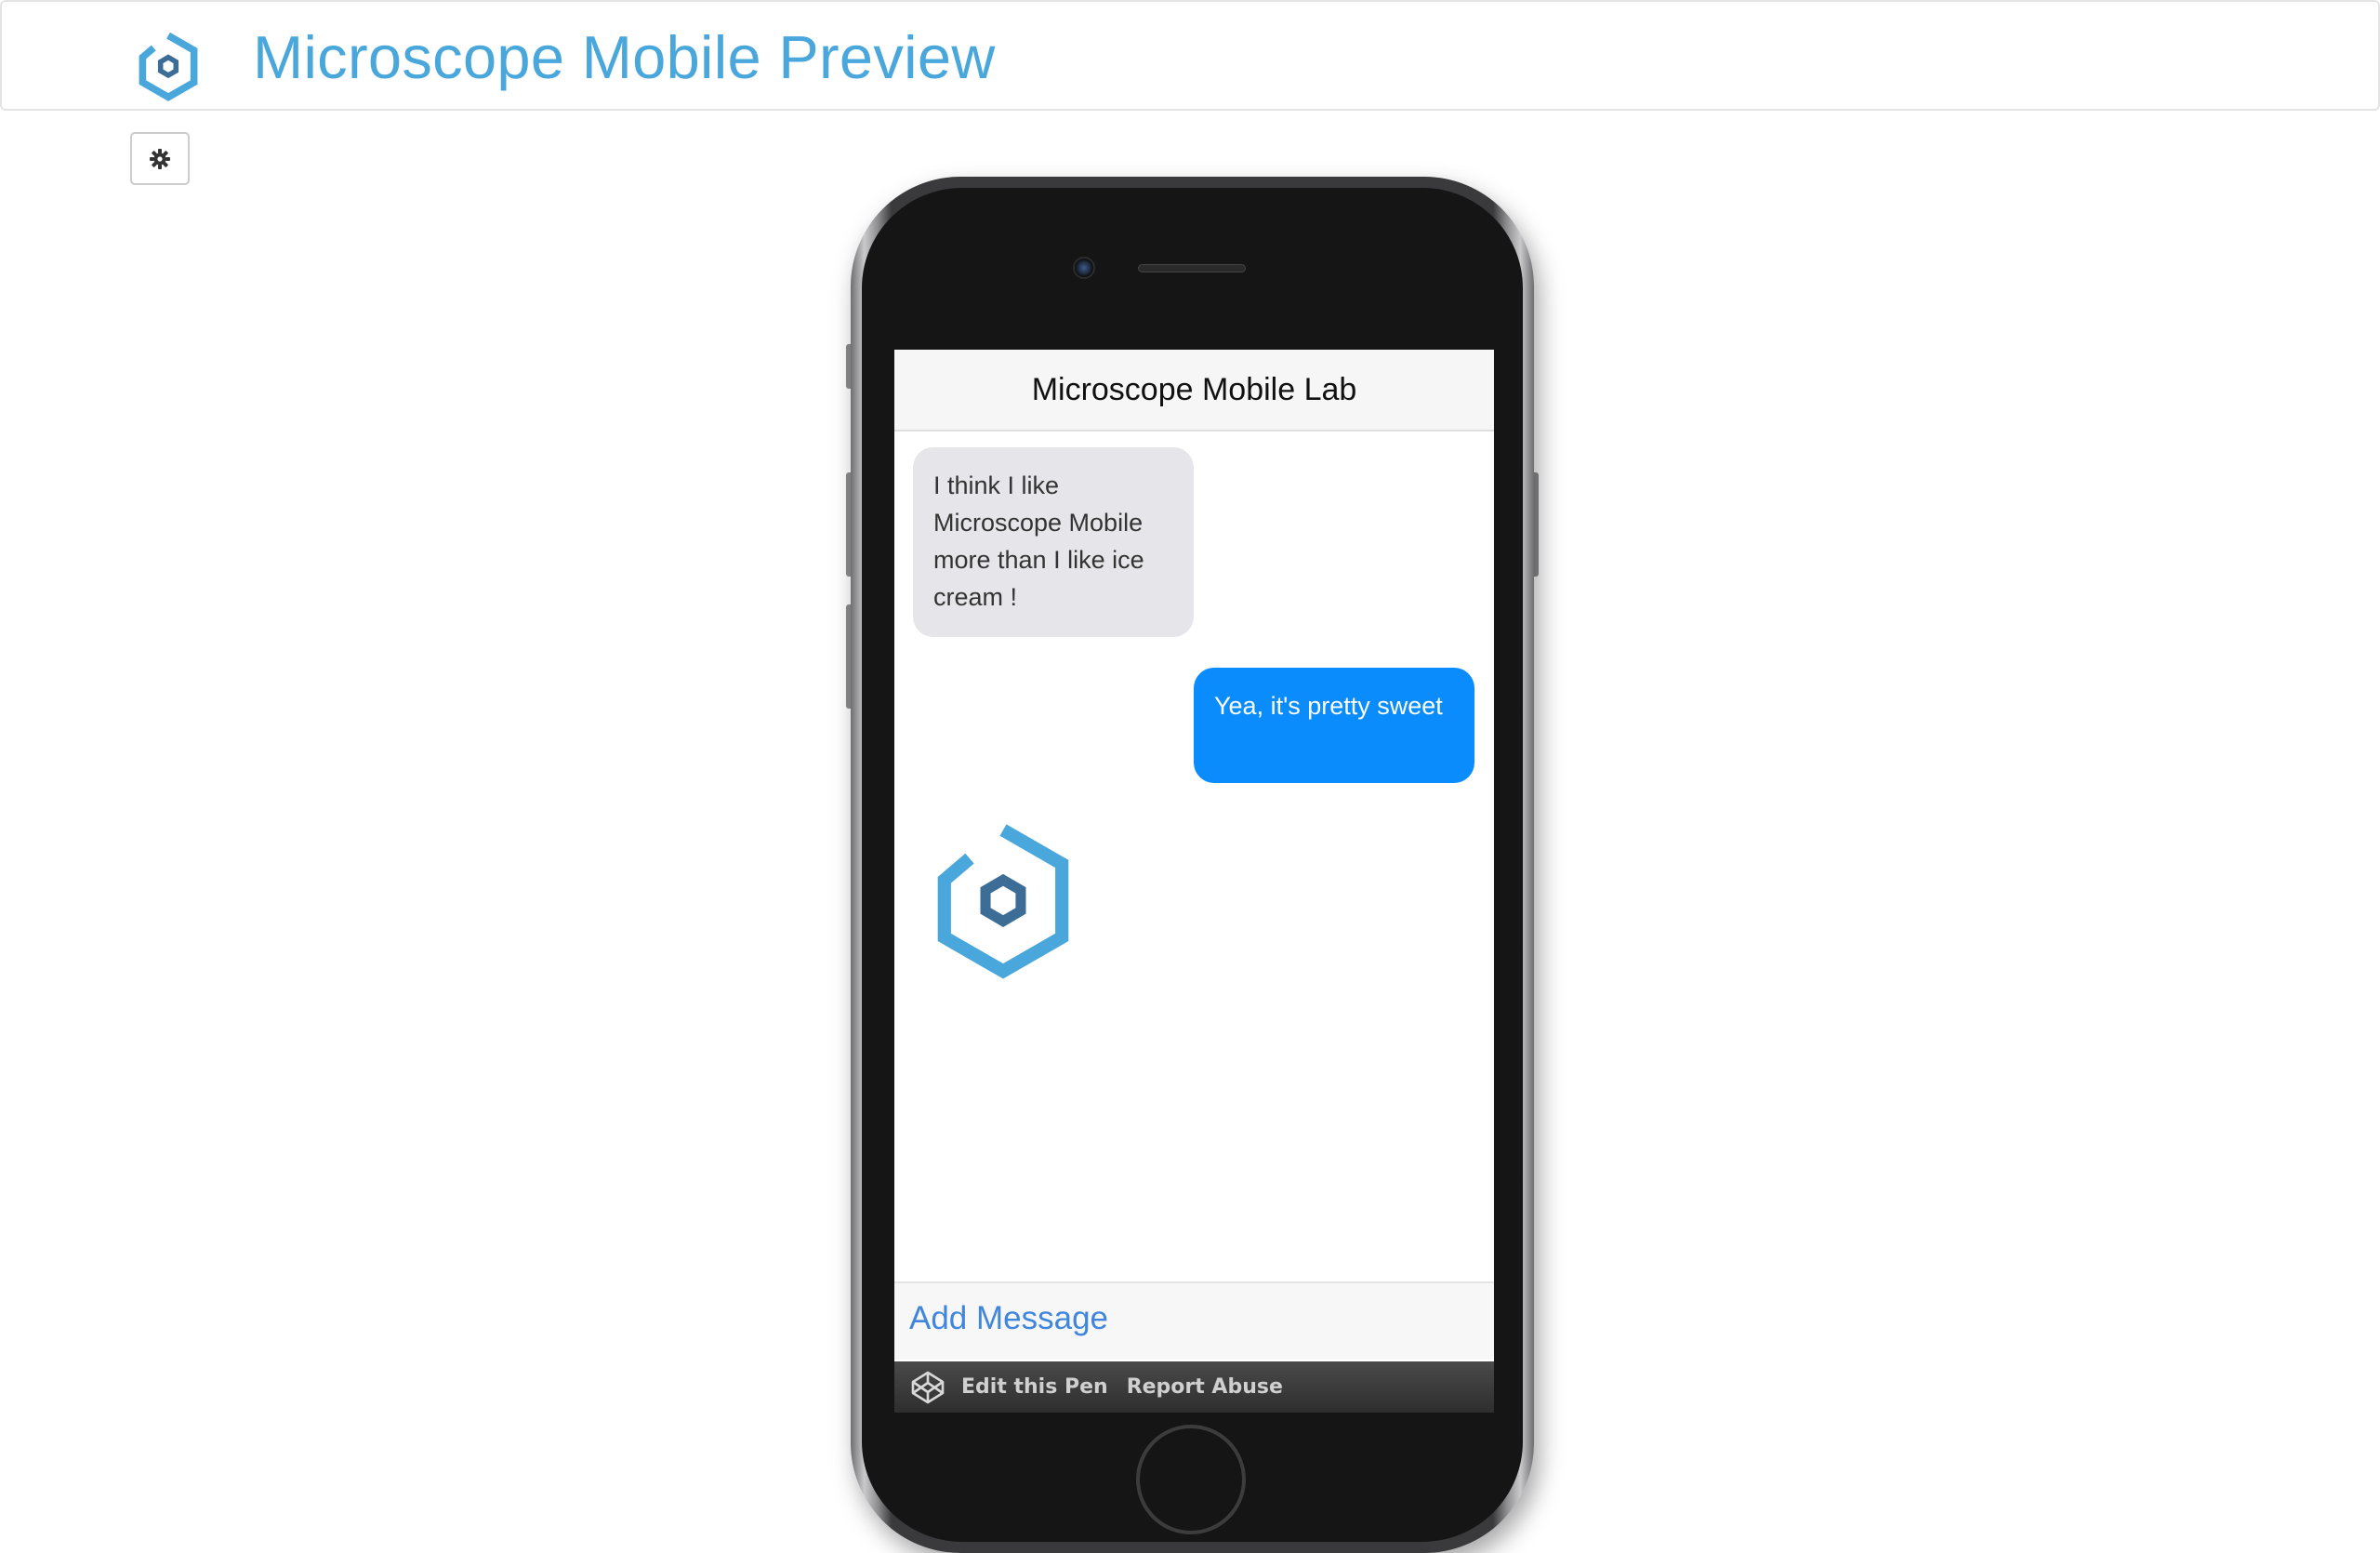  What do you see at coordinates (168, 66) in the screenshot?
I see `microscope-logo-icon` at bounding box center [168, 66].